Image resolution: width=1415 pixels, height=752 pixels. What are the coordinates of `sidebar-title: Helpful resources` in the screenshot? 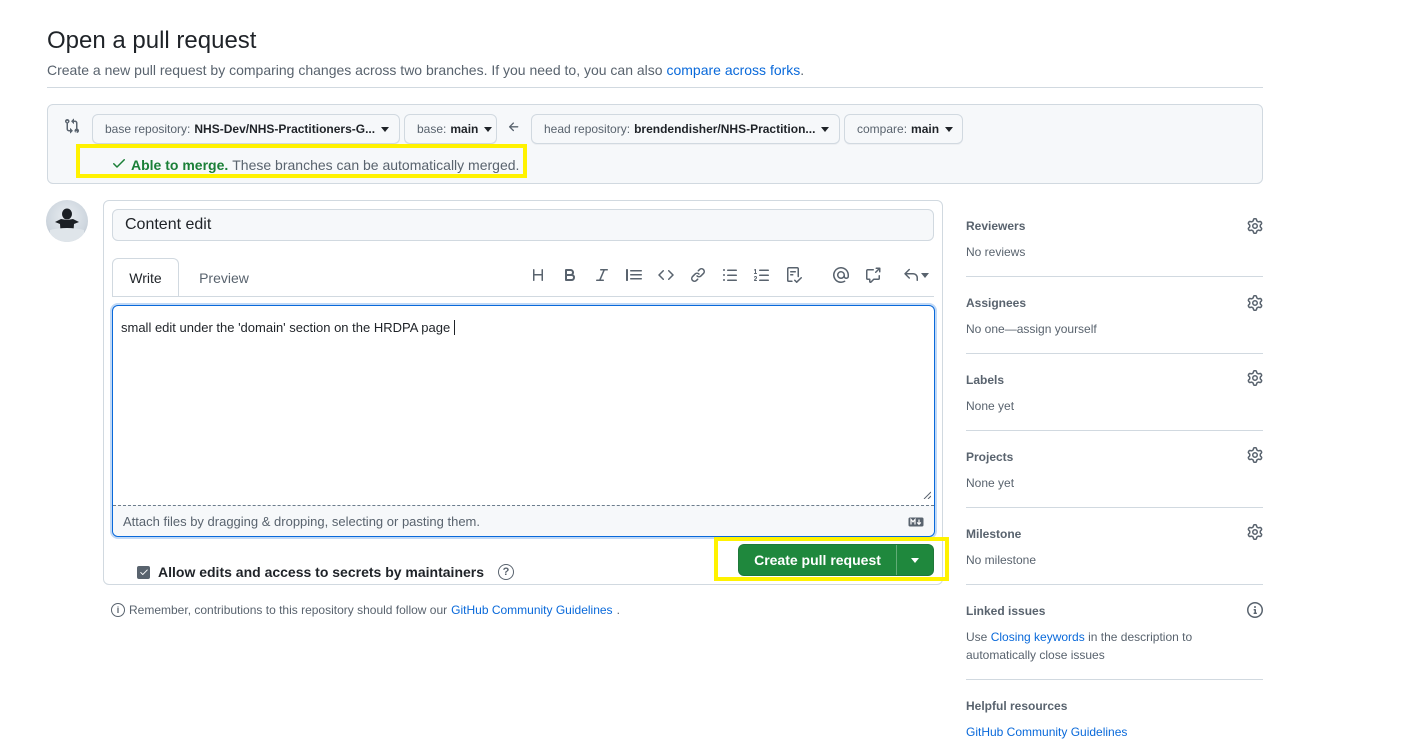 It's located at (1017, 706).